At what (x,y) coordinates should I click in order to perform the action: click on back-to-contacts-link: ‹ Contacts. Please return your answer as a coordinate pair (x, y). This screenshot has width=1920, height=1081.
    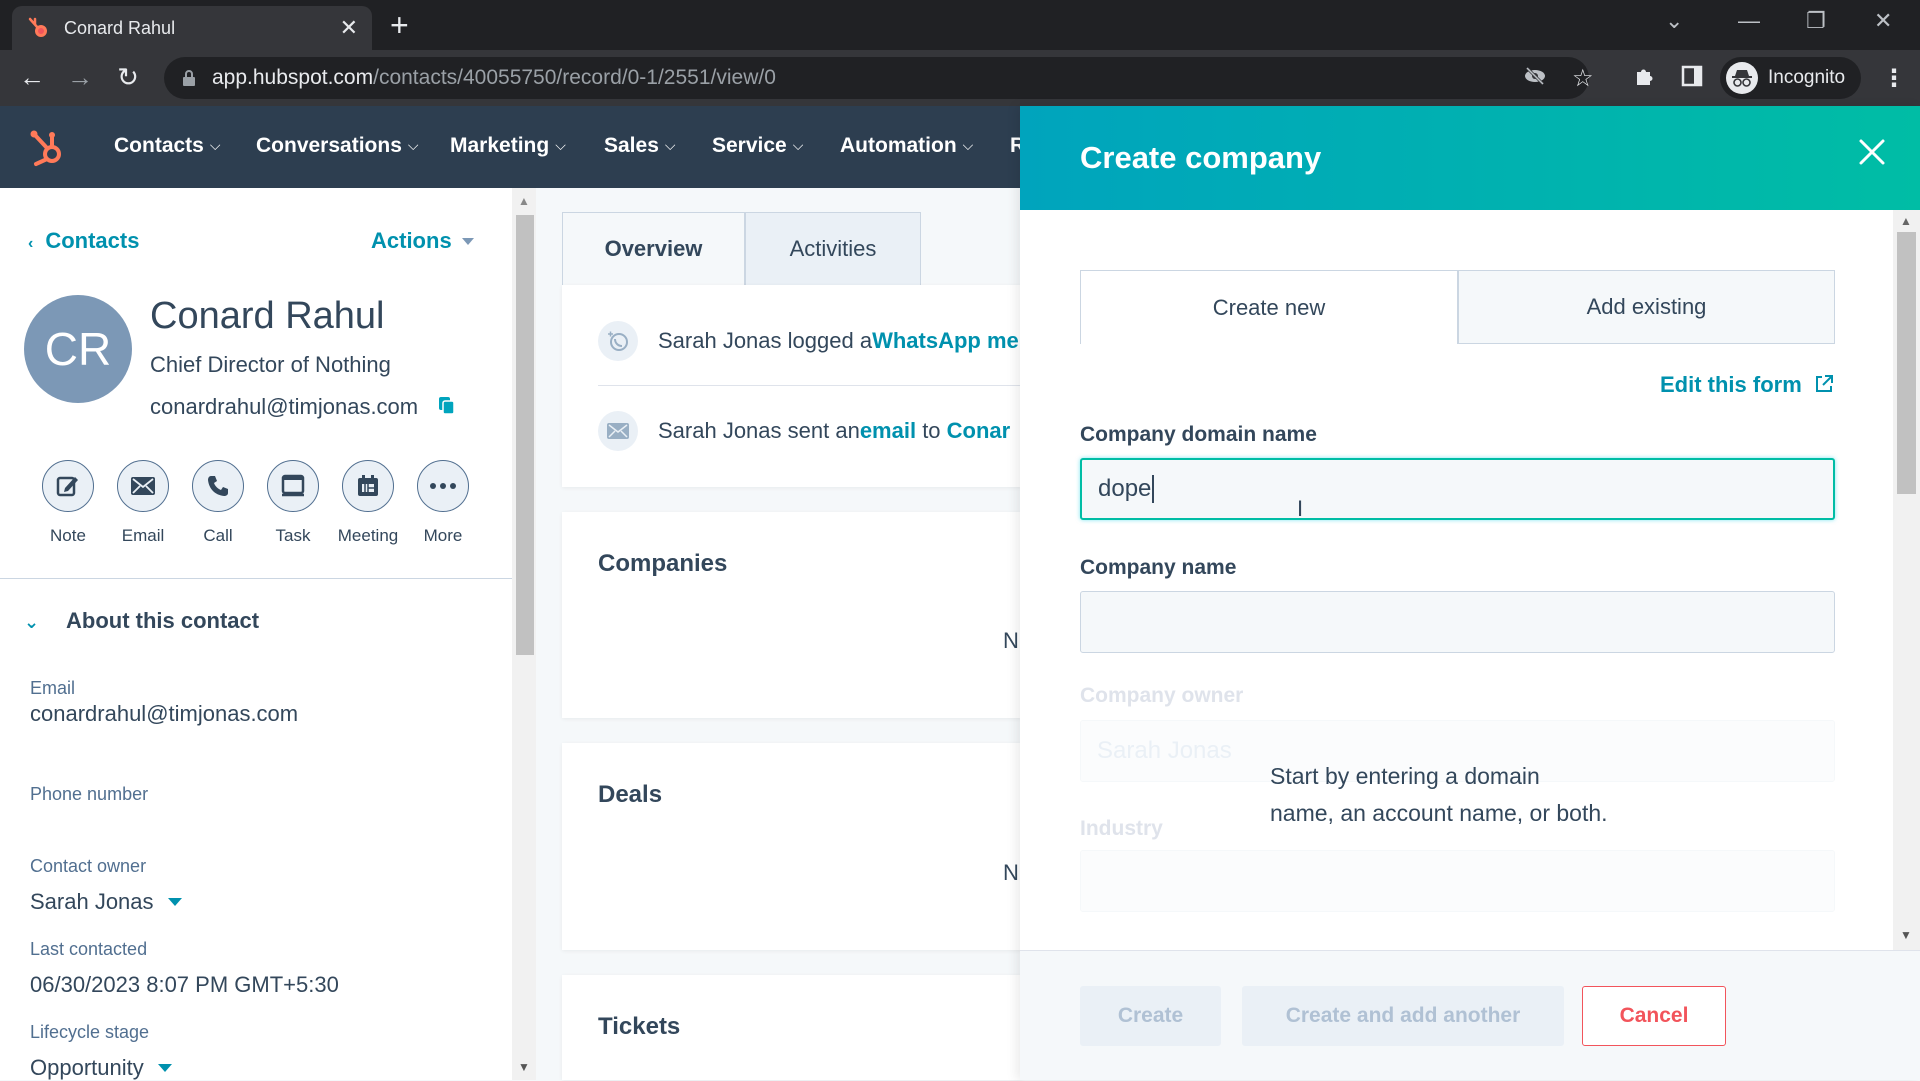
    Looking at the image, I should click on (83, 241).